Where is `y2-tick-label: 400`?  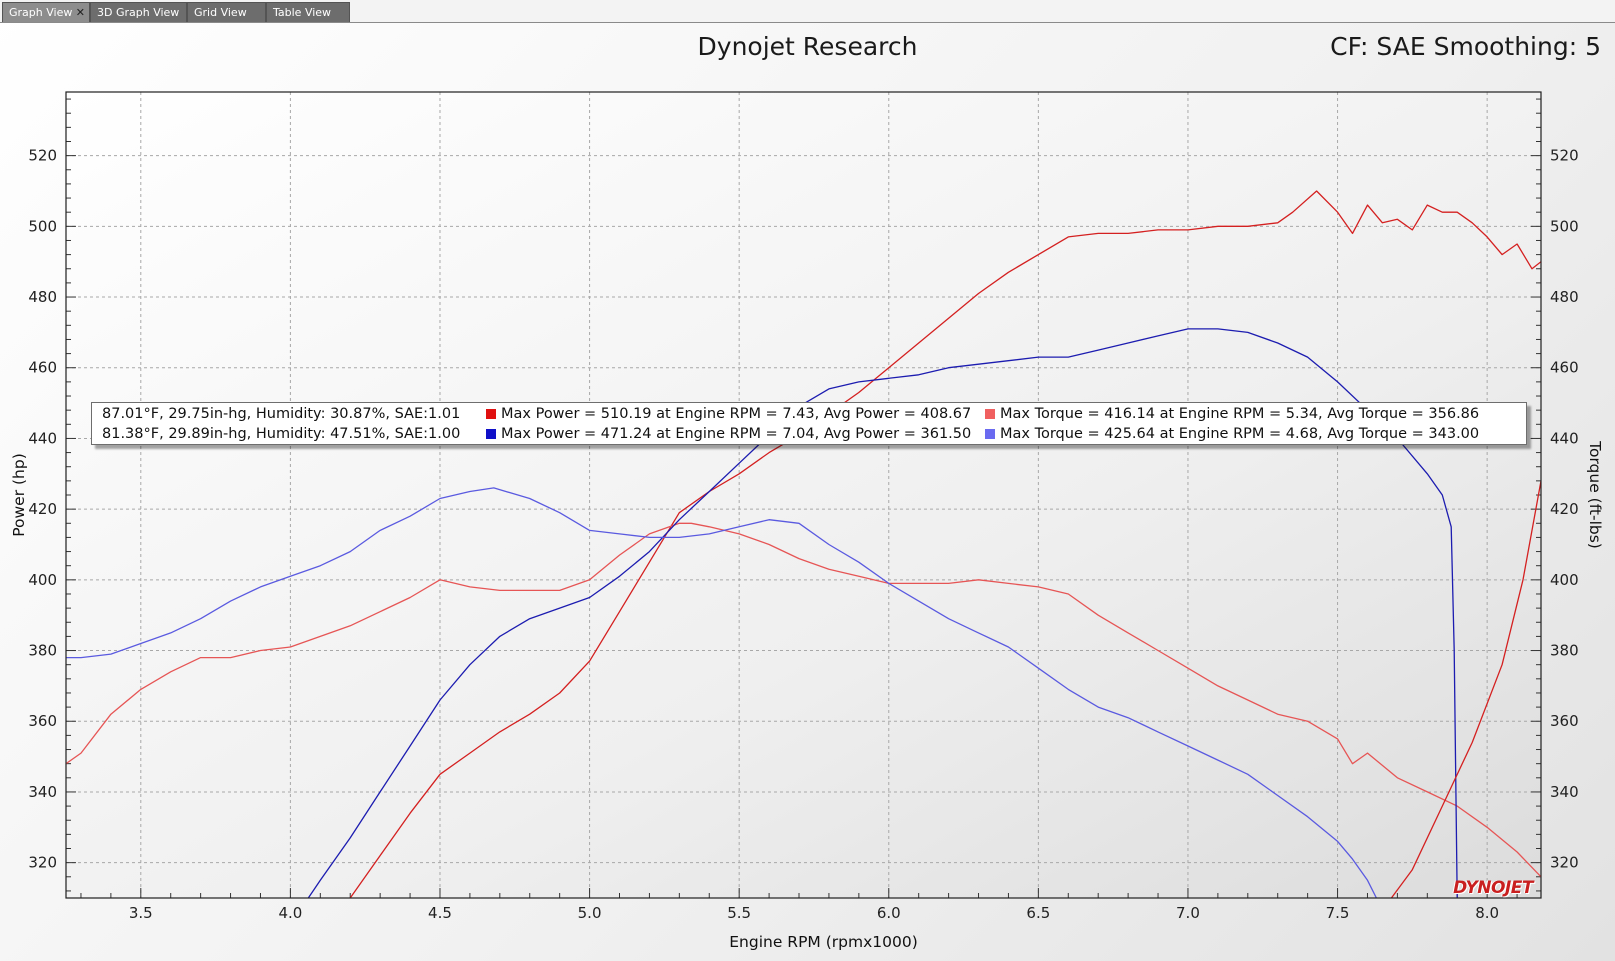 y2-tick-label: 400 is located at coordinates (1564, 580).